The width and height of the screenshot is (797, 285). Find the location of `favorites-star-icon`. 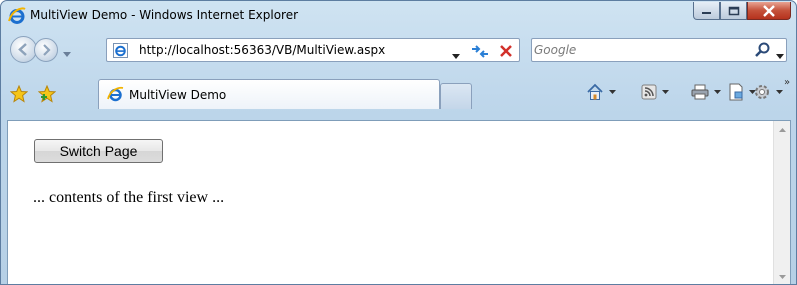

favorites-star-icon is located at coordinates (19, 93).